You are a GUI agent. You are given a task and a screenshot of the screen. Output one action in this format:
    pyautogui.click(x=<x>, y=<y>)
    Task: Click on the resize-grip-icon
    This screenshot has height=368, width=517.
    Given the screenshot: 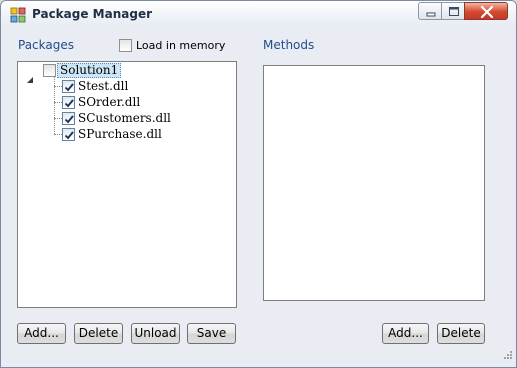 What is the action you would take?
    pyautogui.click(x=508, y=354)
    